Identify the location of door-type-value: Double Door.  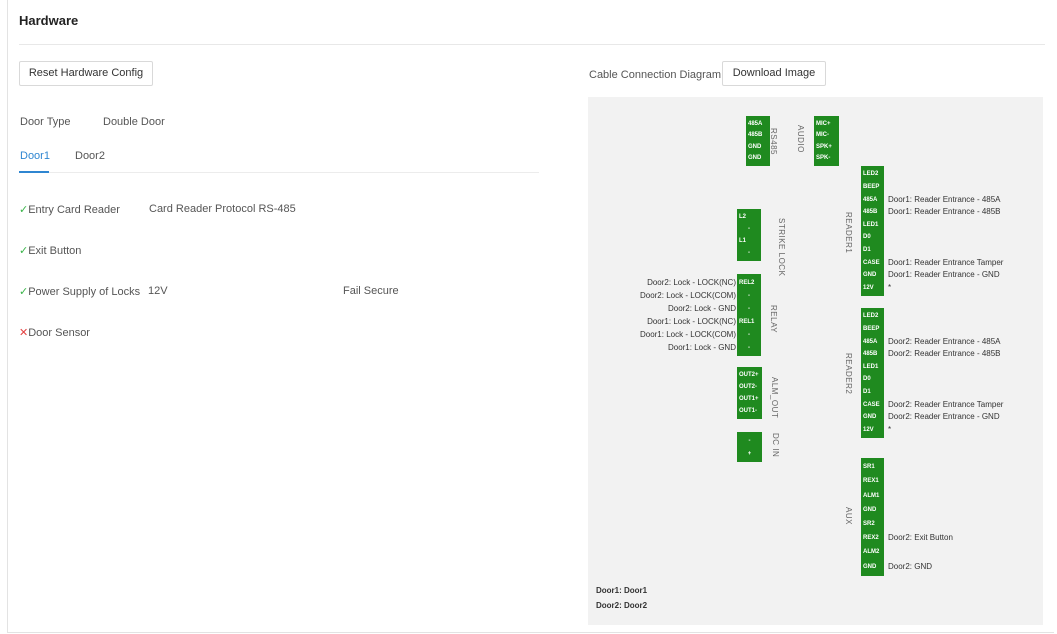
(134, 122).